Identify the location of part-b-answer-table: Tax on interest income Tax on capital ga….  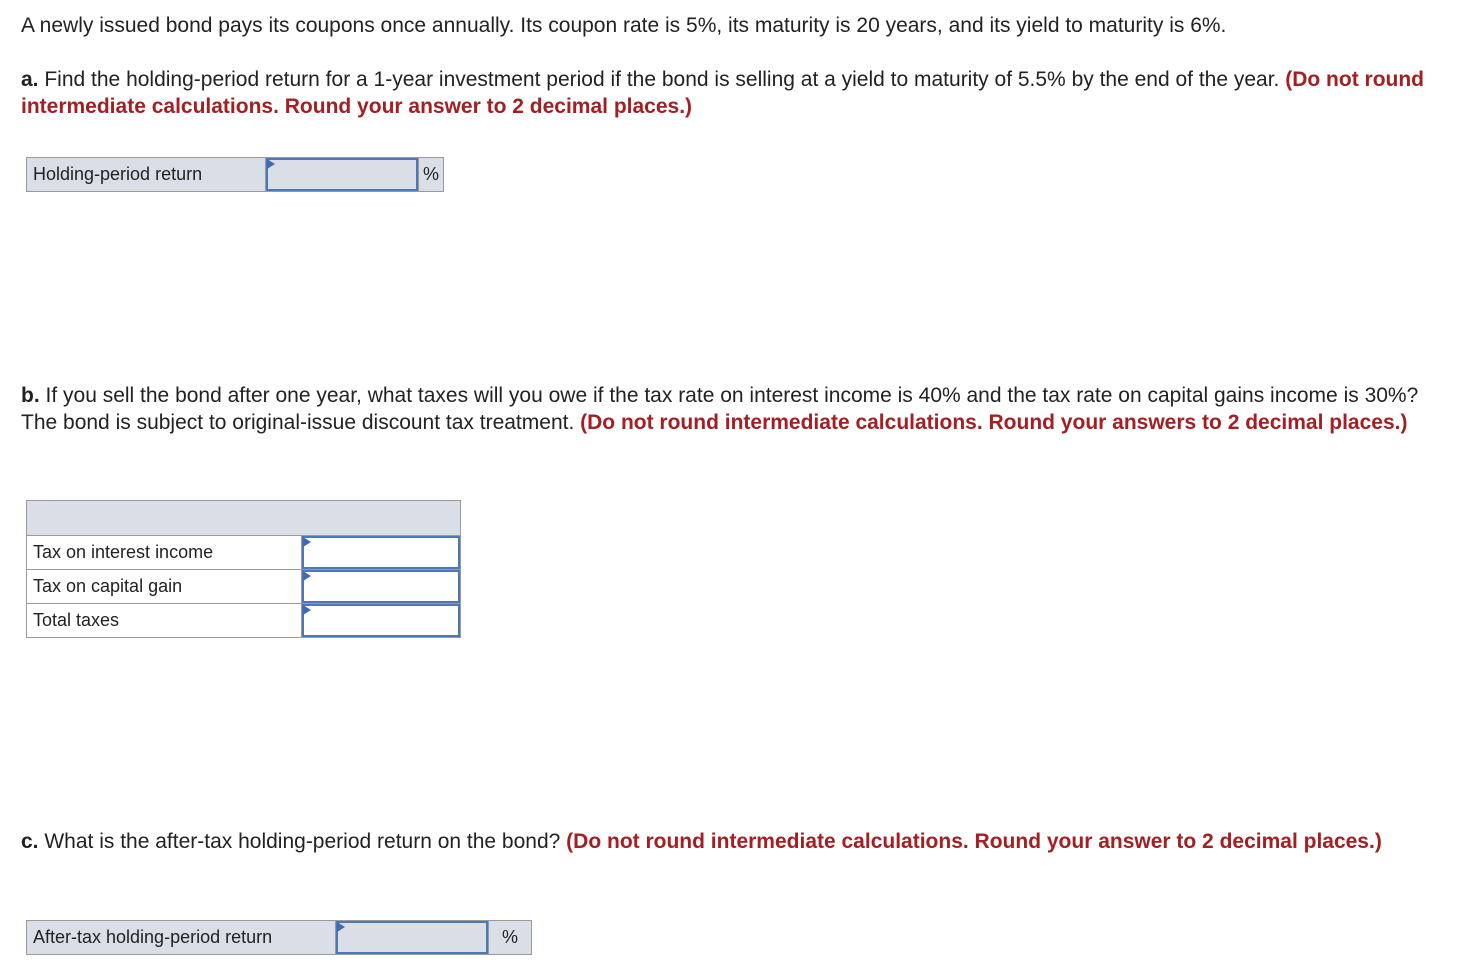
(243, 569).